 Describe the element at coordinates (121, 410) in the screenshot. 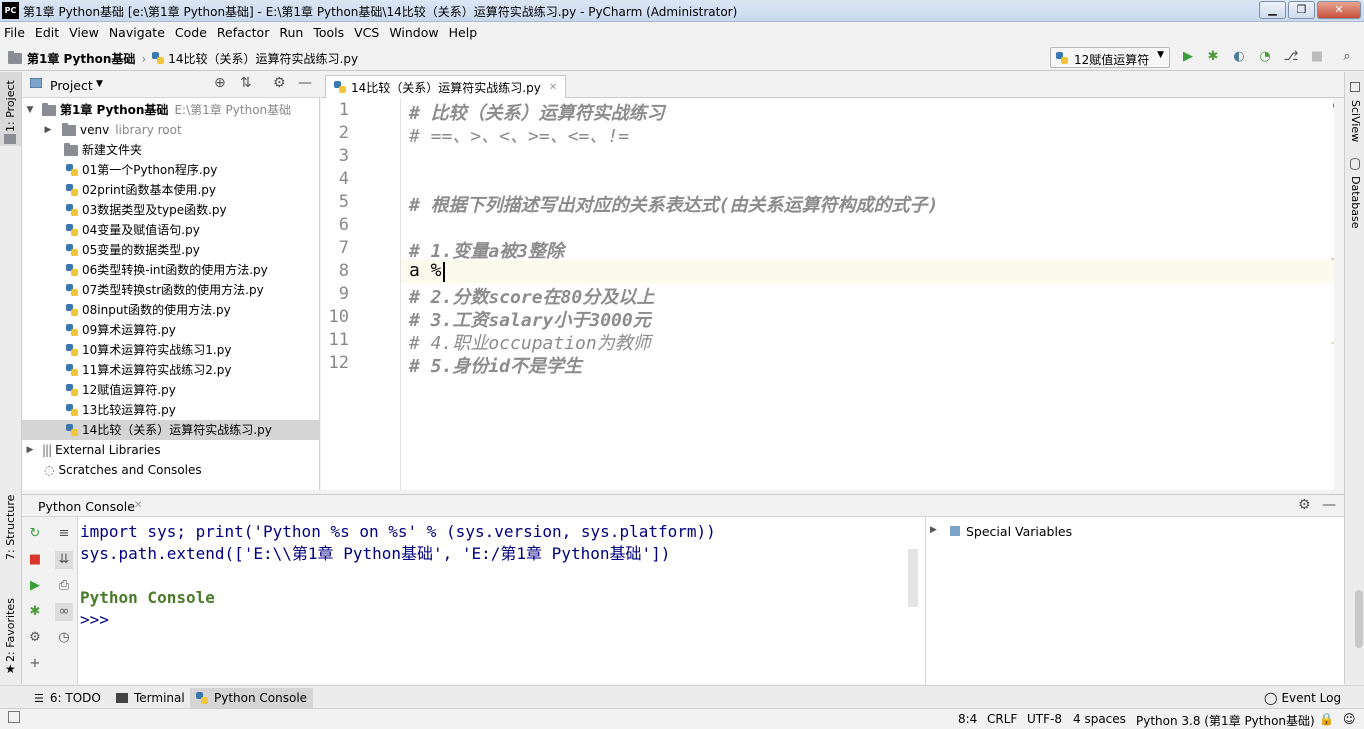

I see `tree-file: 13比较运算符.py` at that location.